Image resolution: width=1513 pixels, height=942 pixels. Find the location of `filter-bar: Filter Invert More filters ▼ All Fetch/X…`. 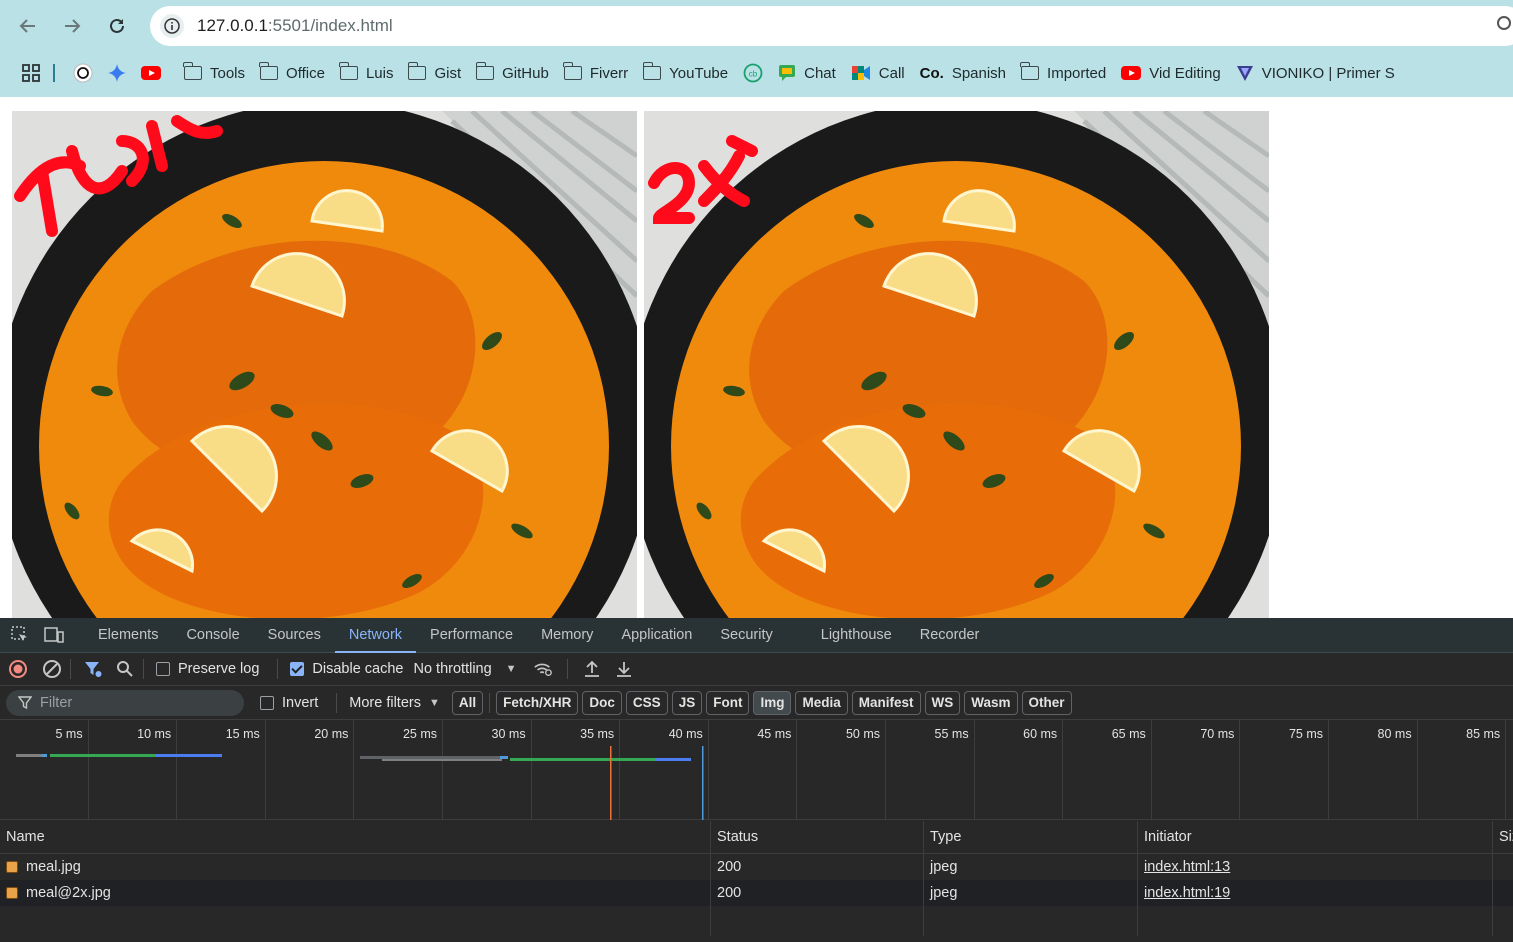

filter-bar: Filter Invert More filters ▼ All Fetch/X… is located at coordinates (756, 703).